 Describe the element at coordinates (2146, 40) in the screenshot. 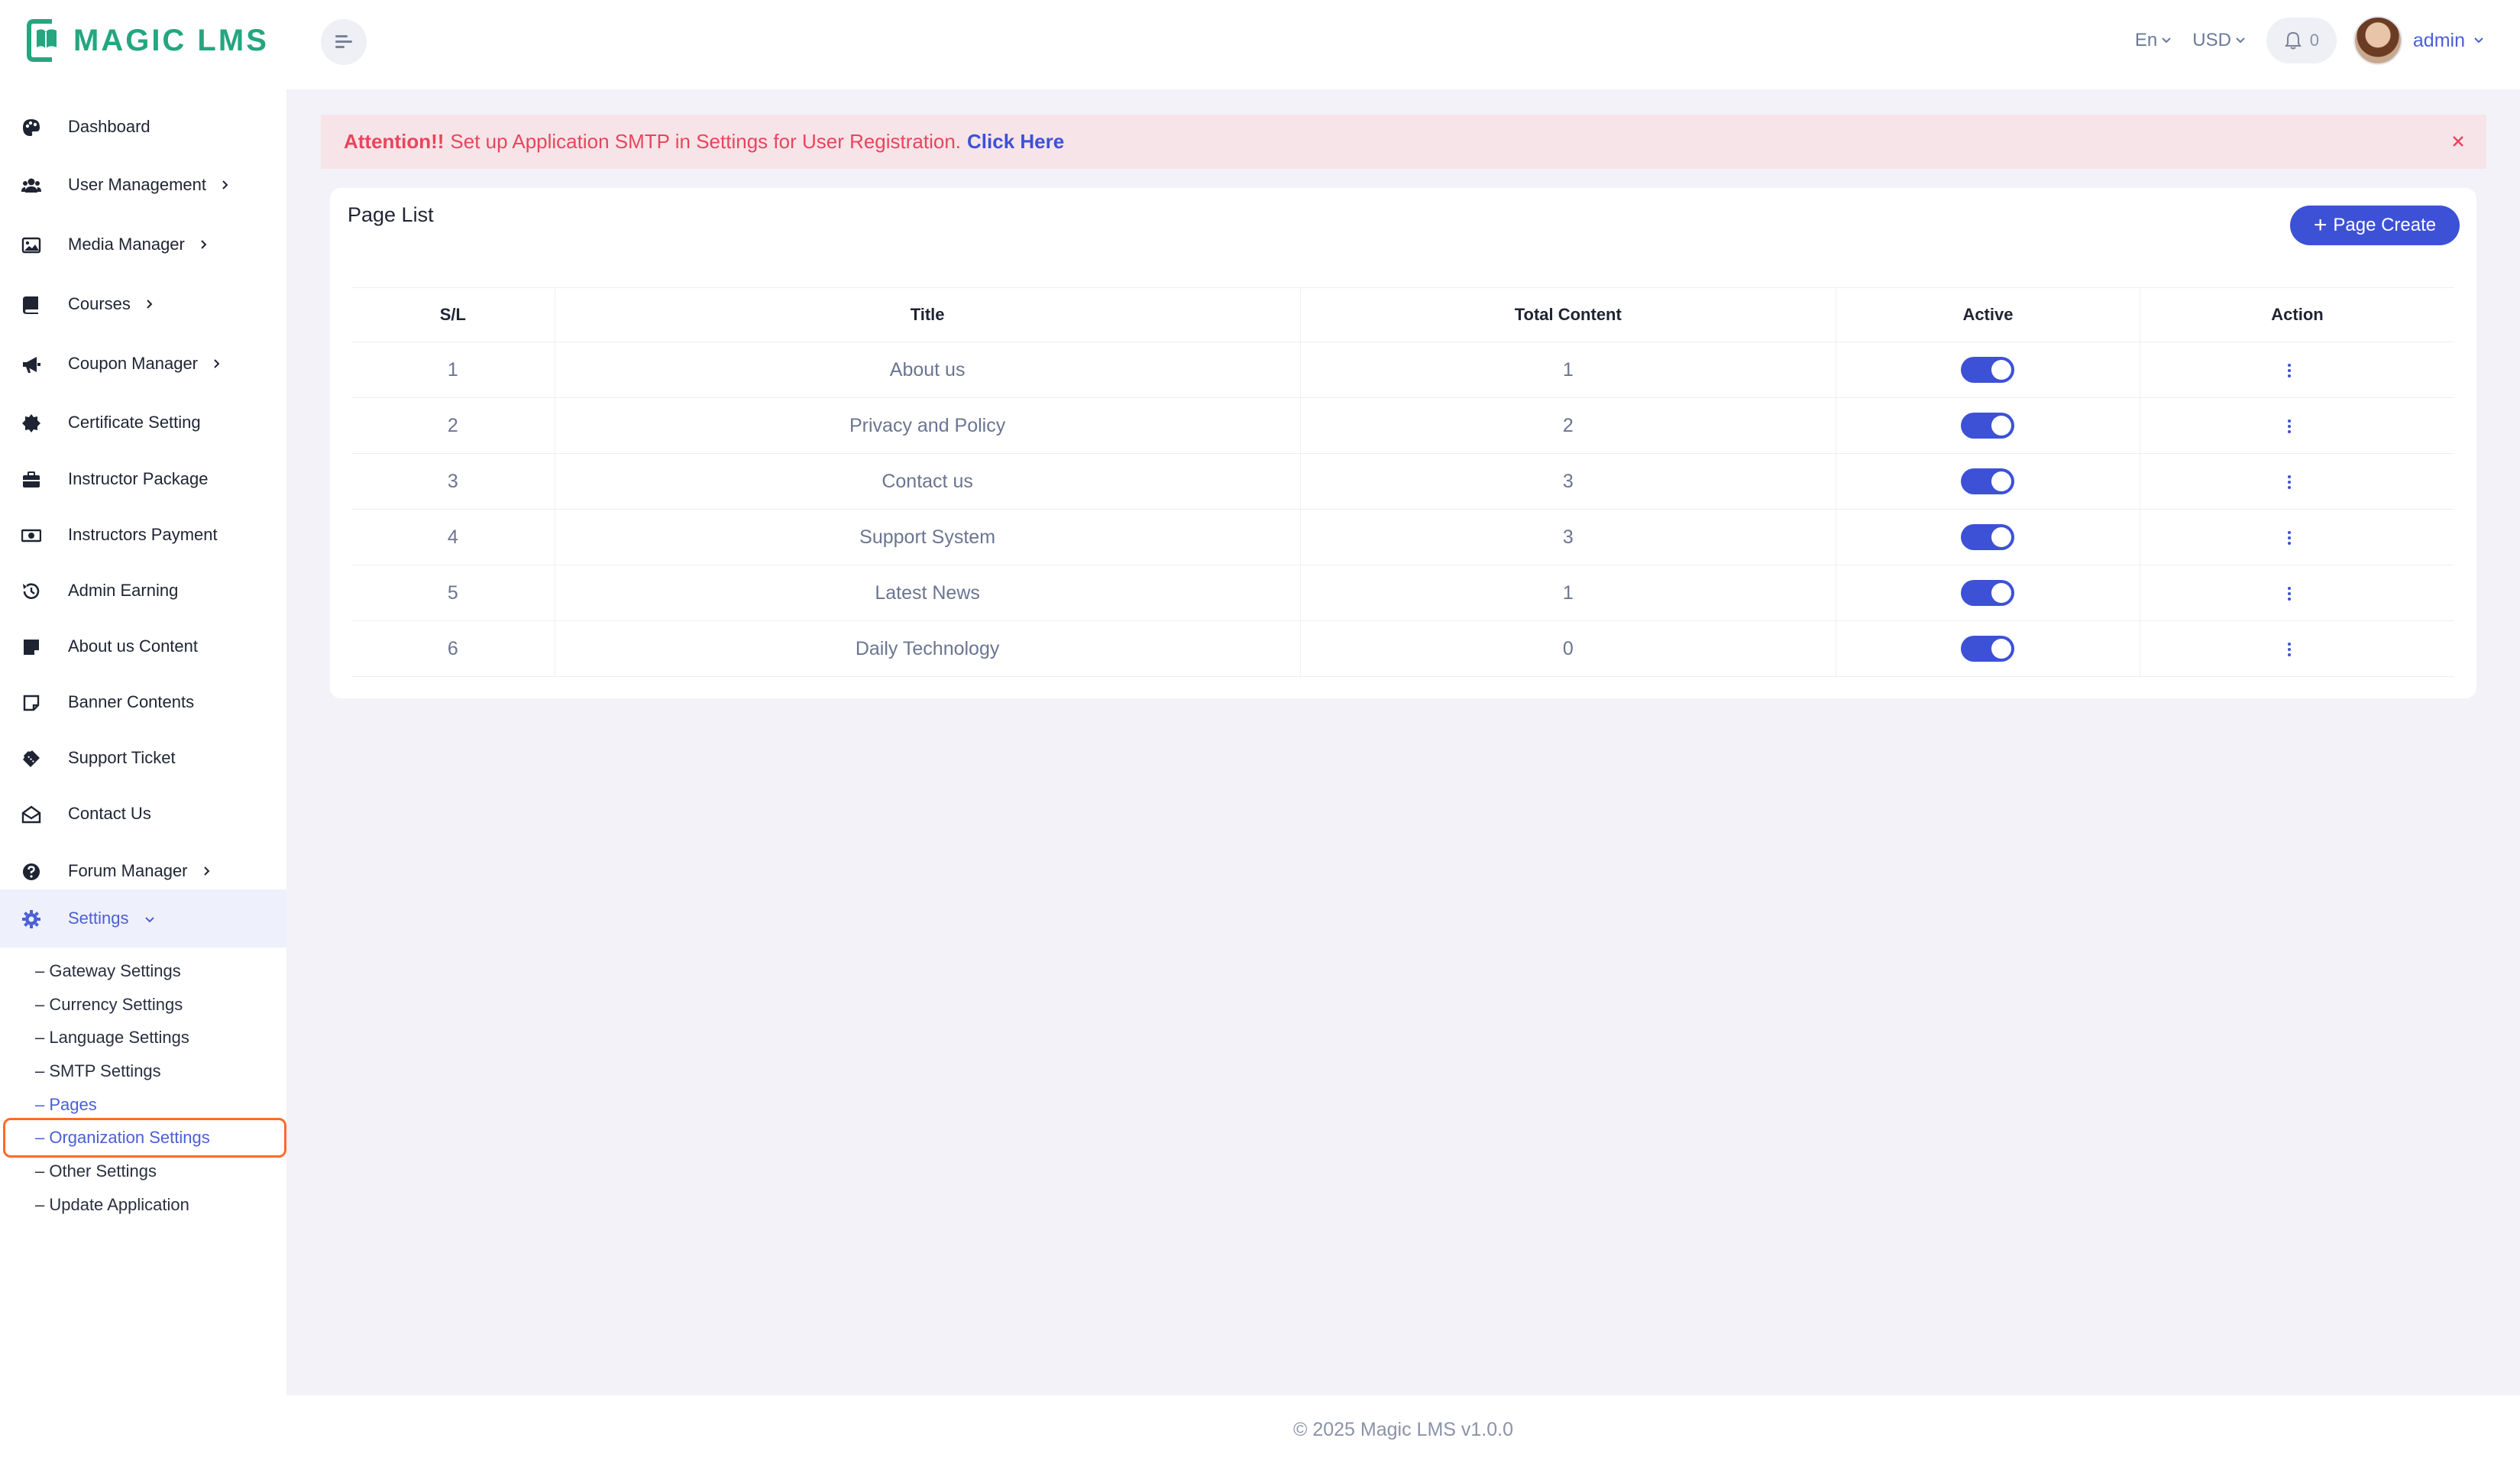

I see `language-value: En` at that location.